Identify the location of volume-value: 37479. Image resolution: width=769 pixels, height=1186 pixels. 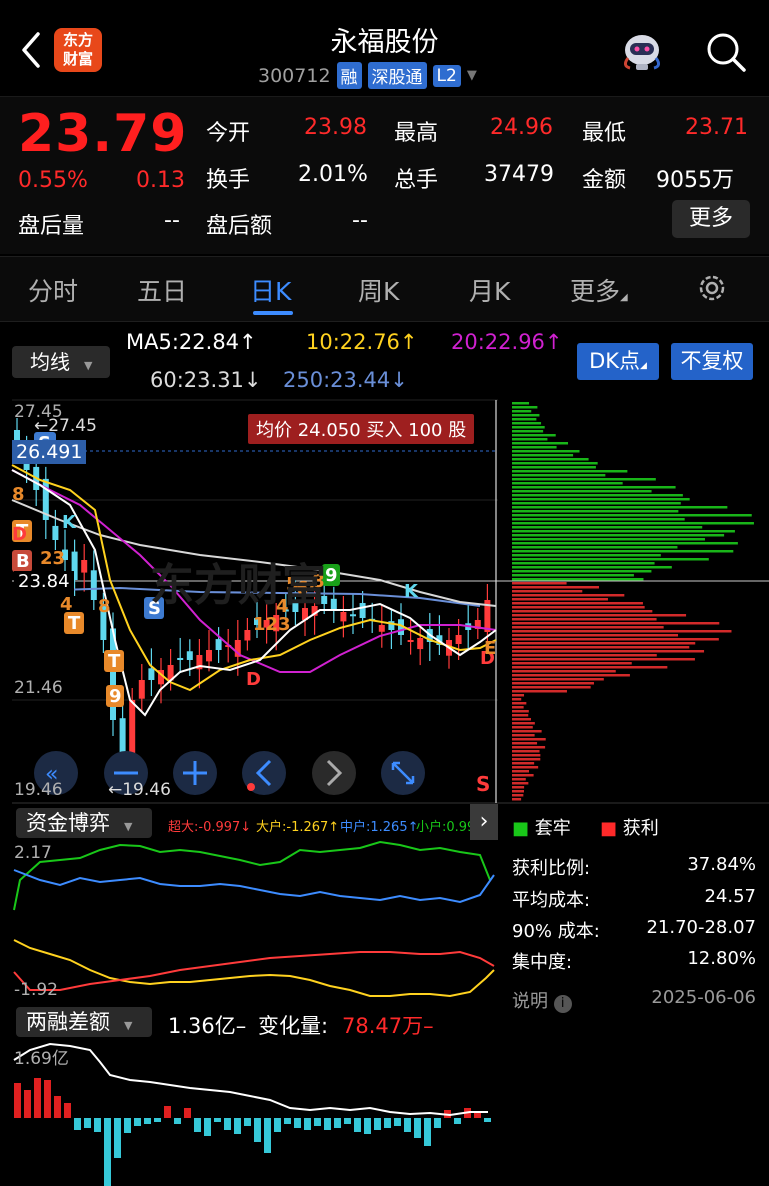
(519, 174).